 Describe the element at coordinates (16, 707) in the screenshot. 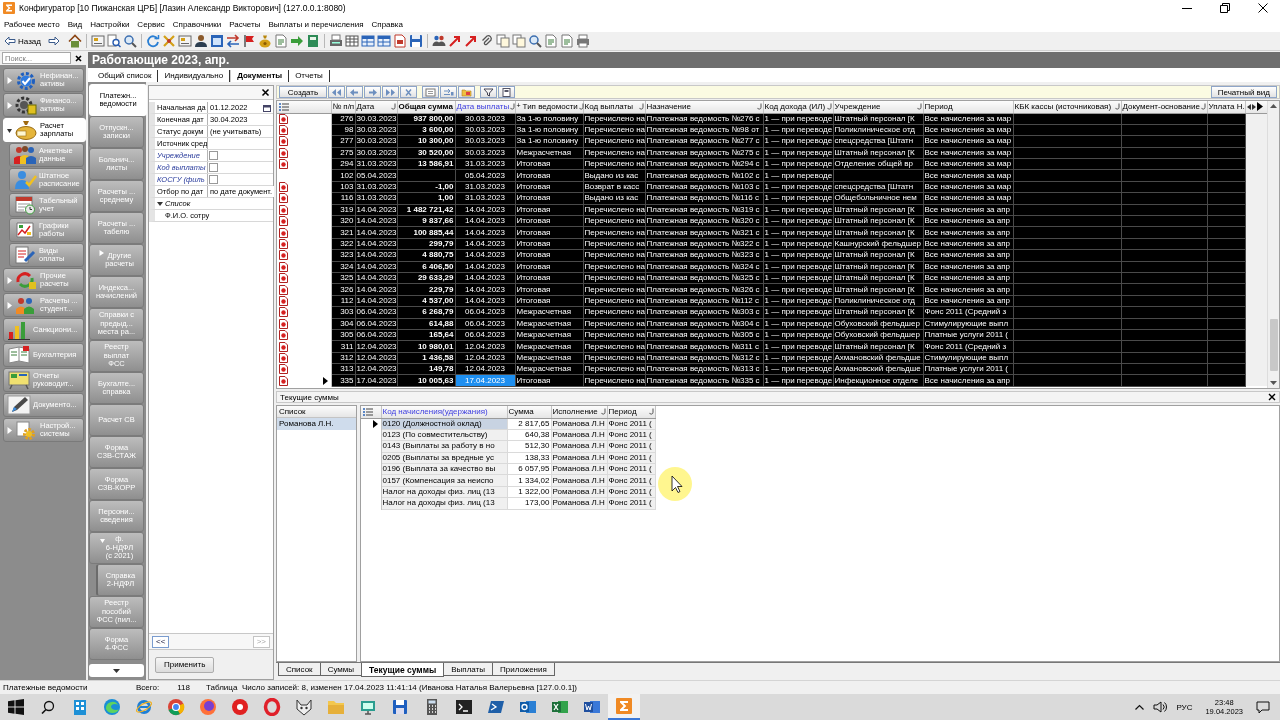

I see `start-icon` at that location.